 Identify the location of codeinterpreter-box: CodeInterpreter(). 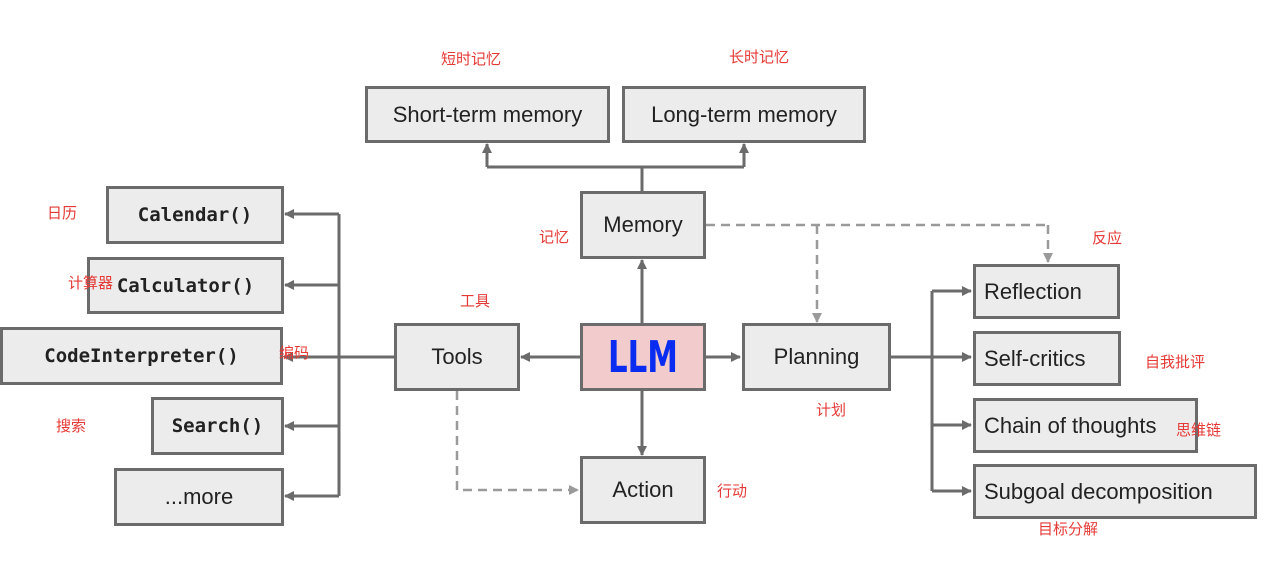
(141, 356).